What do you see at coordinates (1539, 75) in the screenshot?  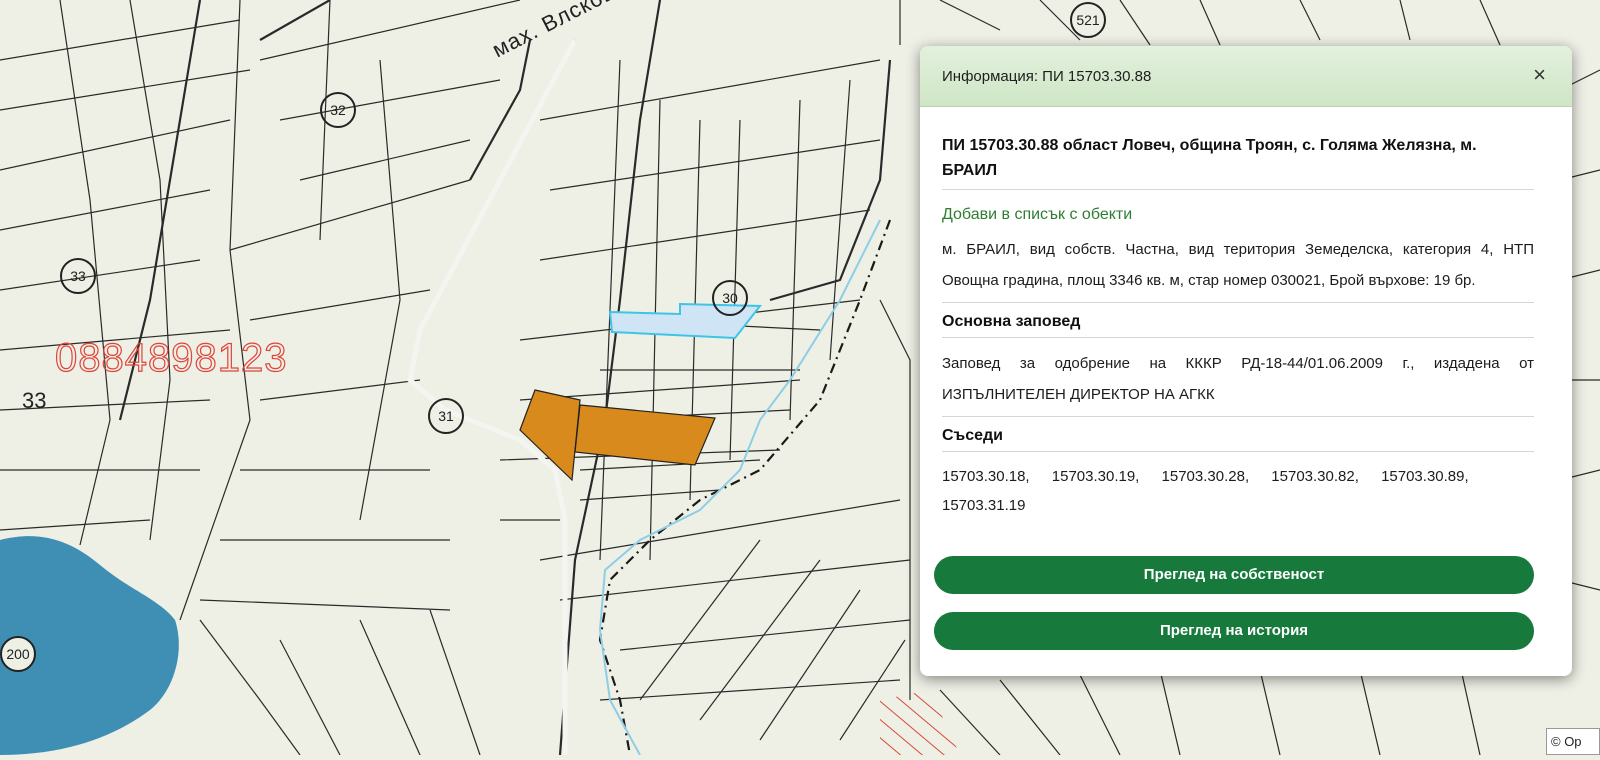 I see `close-icon: ×` at bounding box center [1539, 75].